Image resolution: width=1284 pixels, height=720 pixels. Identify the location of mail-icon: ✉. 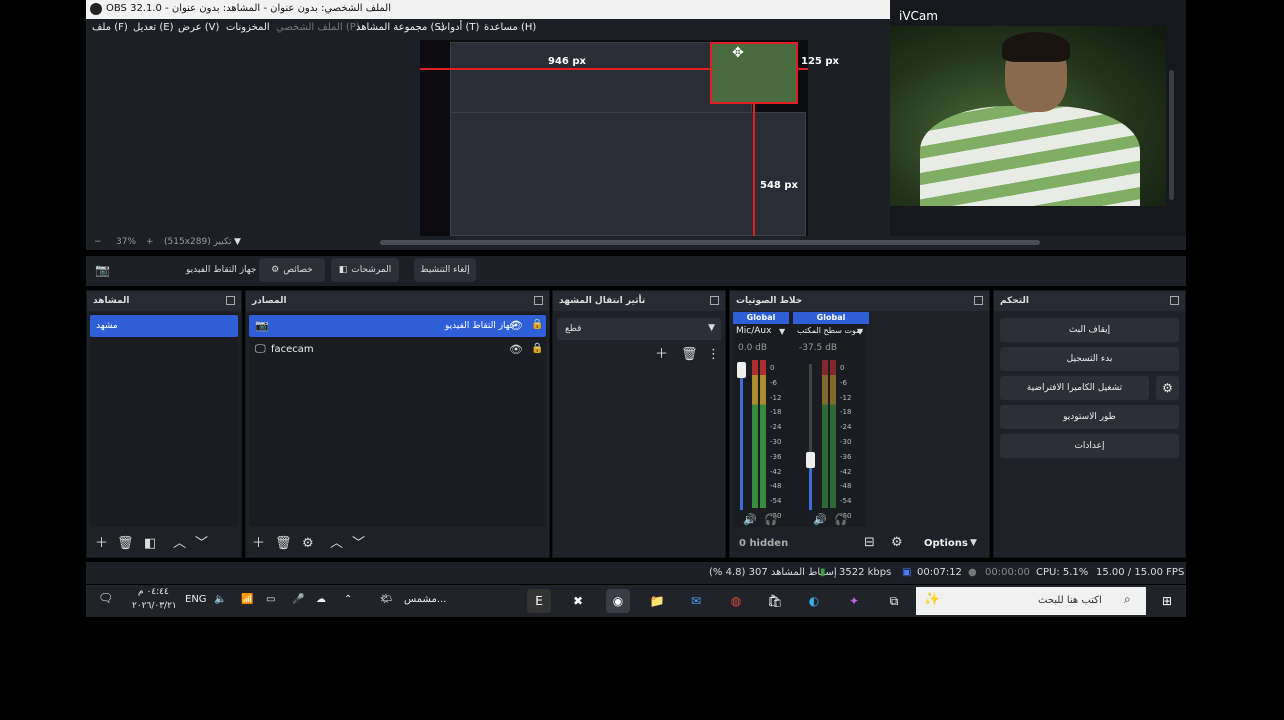
(696, 601).